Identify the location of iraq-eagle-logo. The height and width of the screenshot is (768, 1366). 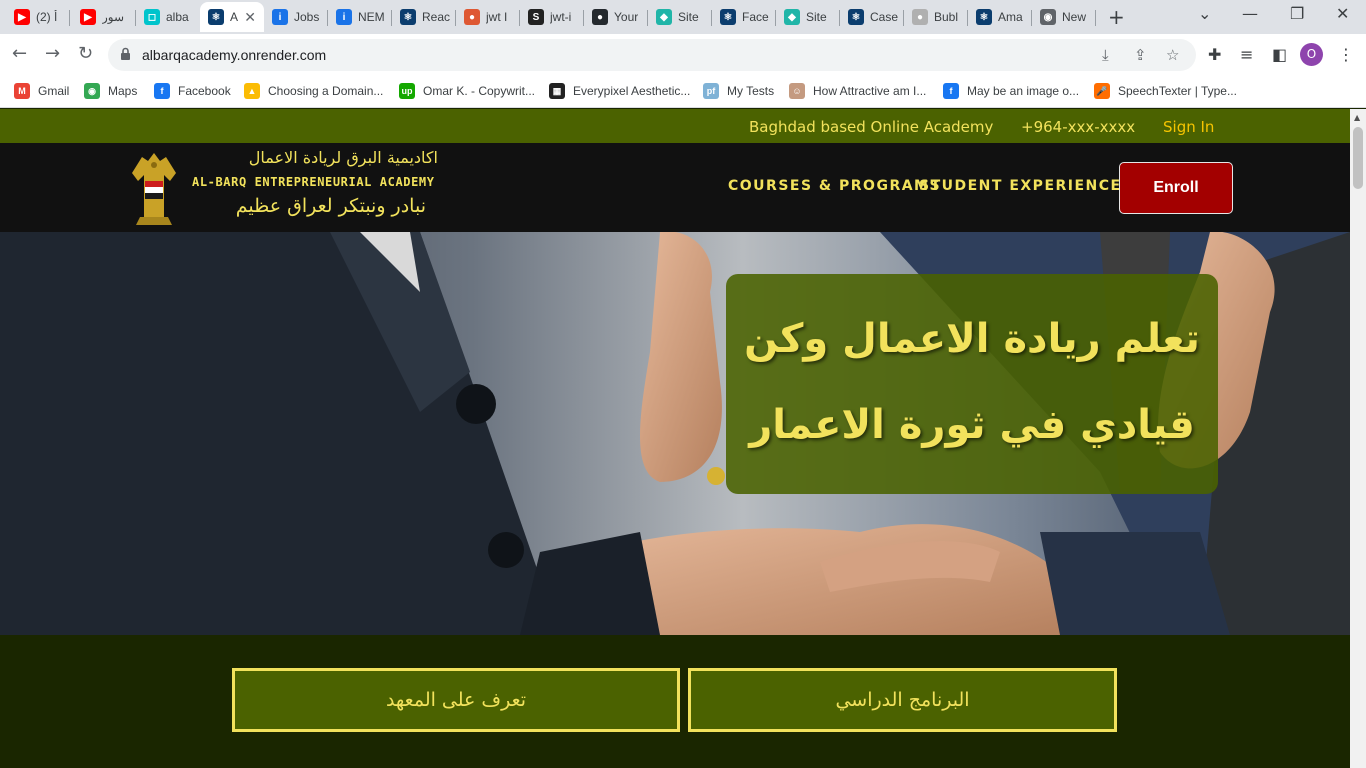
(154, 189).